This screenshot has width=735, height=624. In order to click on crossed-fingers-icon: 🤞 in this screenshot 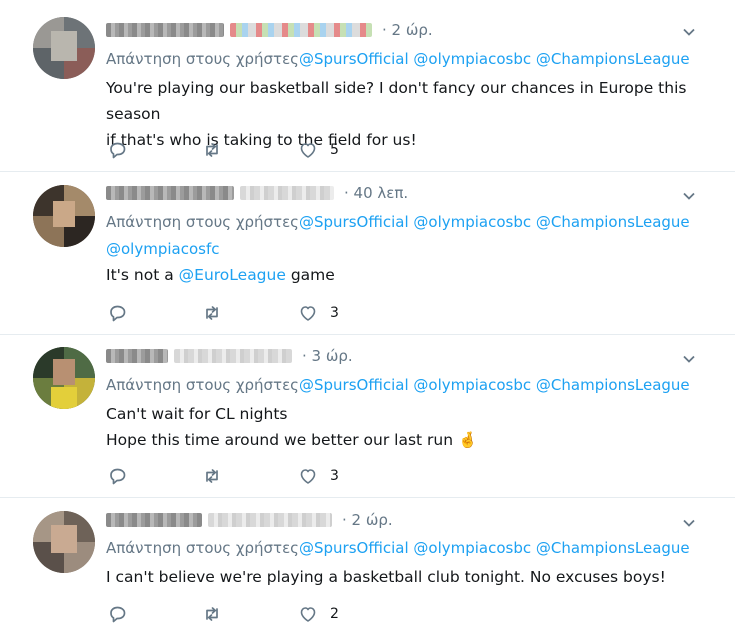, I will do `click(467, 440)`.